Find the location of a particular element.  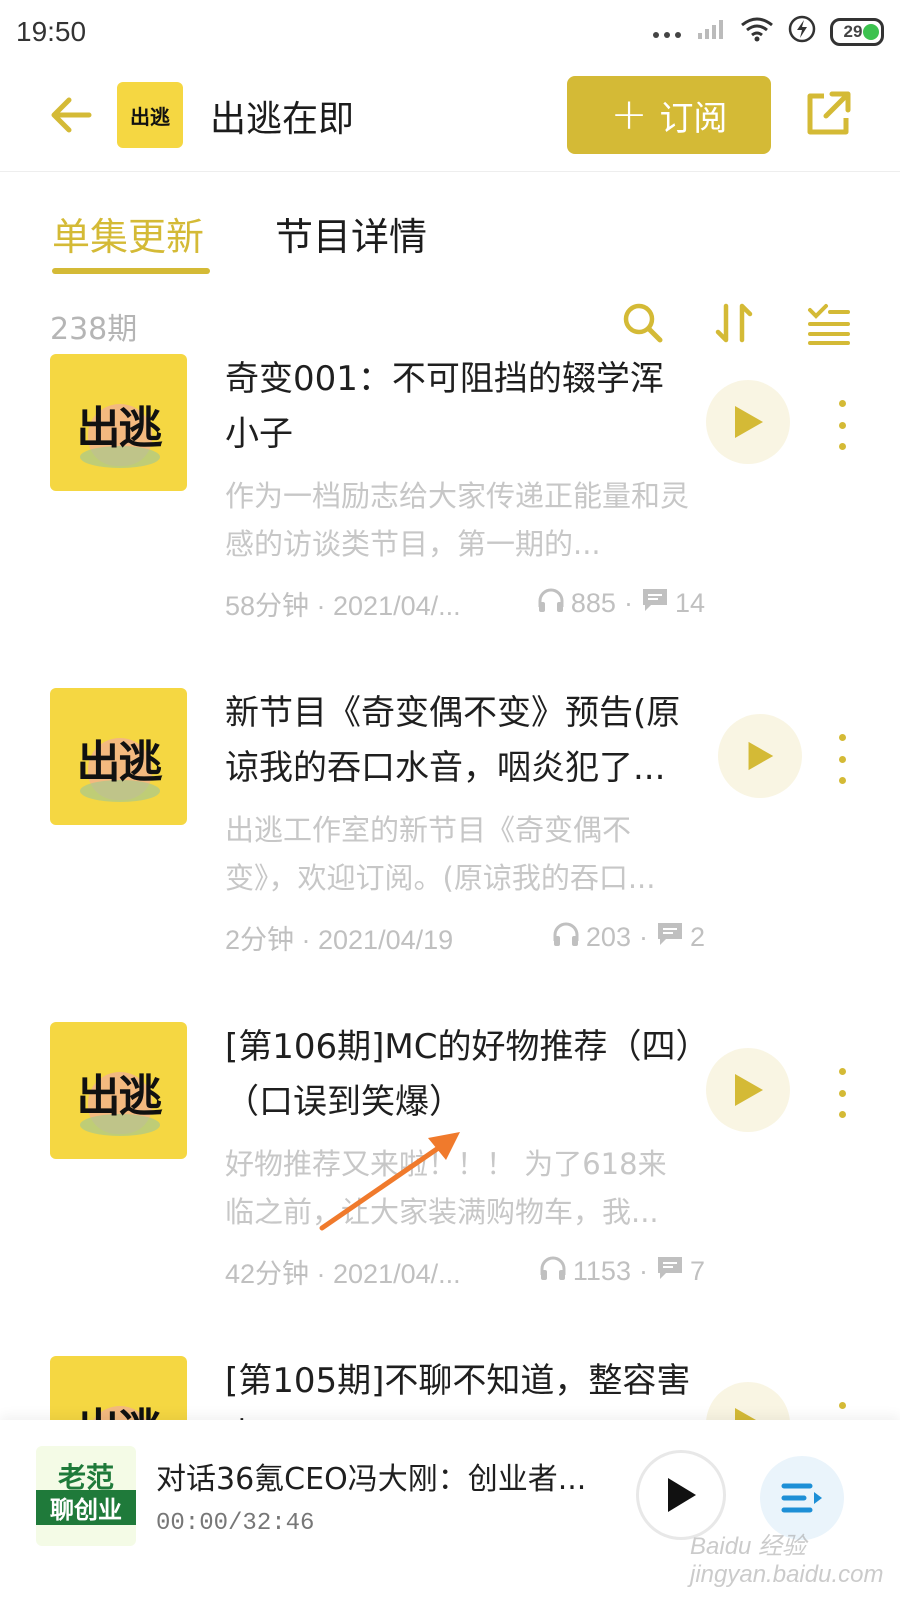

sort-icon is located at coordinates (734, 323).